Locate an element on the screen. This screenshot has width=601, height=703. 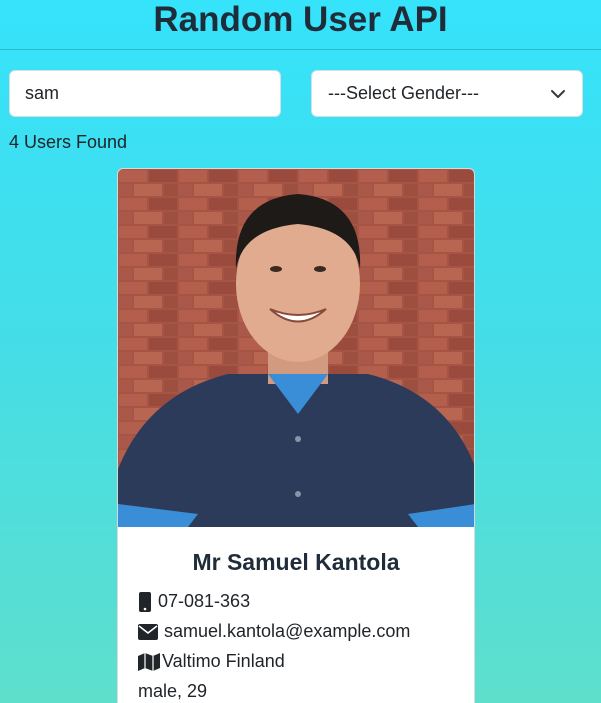
app-header: Random User API is located at coordinates (300, 25).